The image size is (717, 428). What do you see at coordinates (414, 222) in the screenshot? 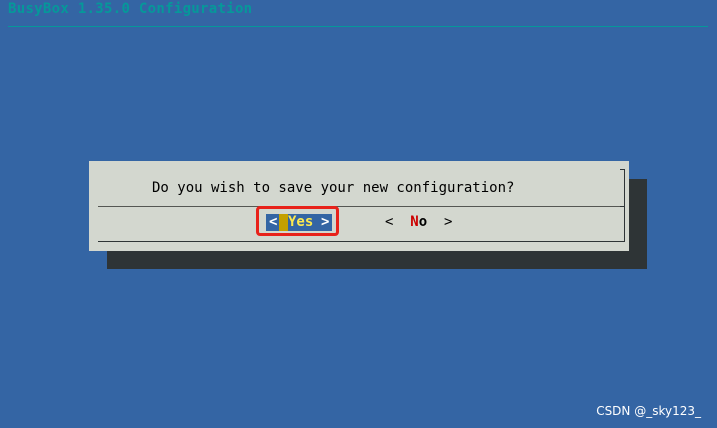
I see `no-hotkey: N` at bounding box center [414, 222].